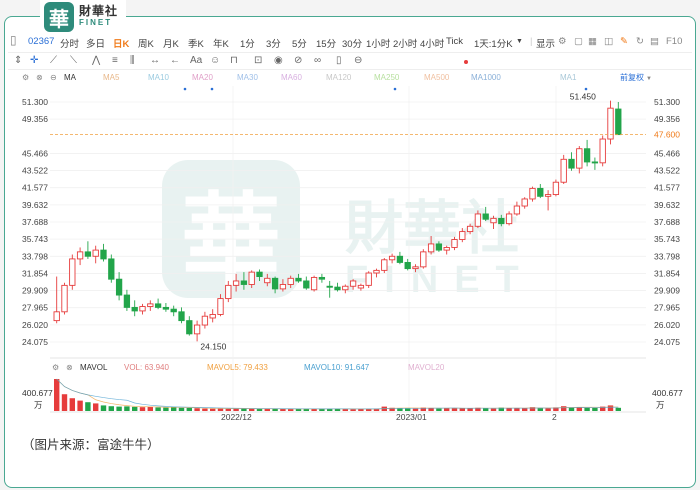 The width and height of the screenshot is (700, 490). What do you see at coordinates (583, 97) in the screenshot?
I see `high-price-annotation: 51.450` at bounding box center [583, 97].